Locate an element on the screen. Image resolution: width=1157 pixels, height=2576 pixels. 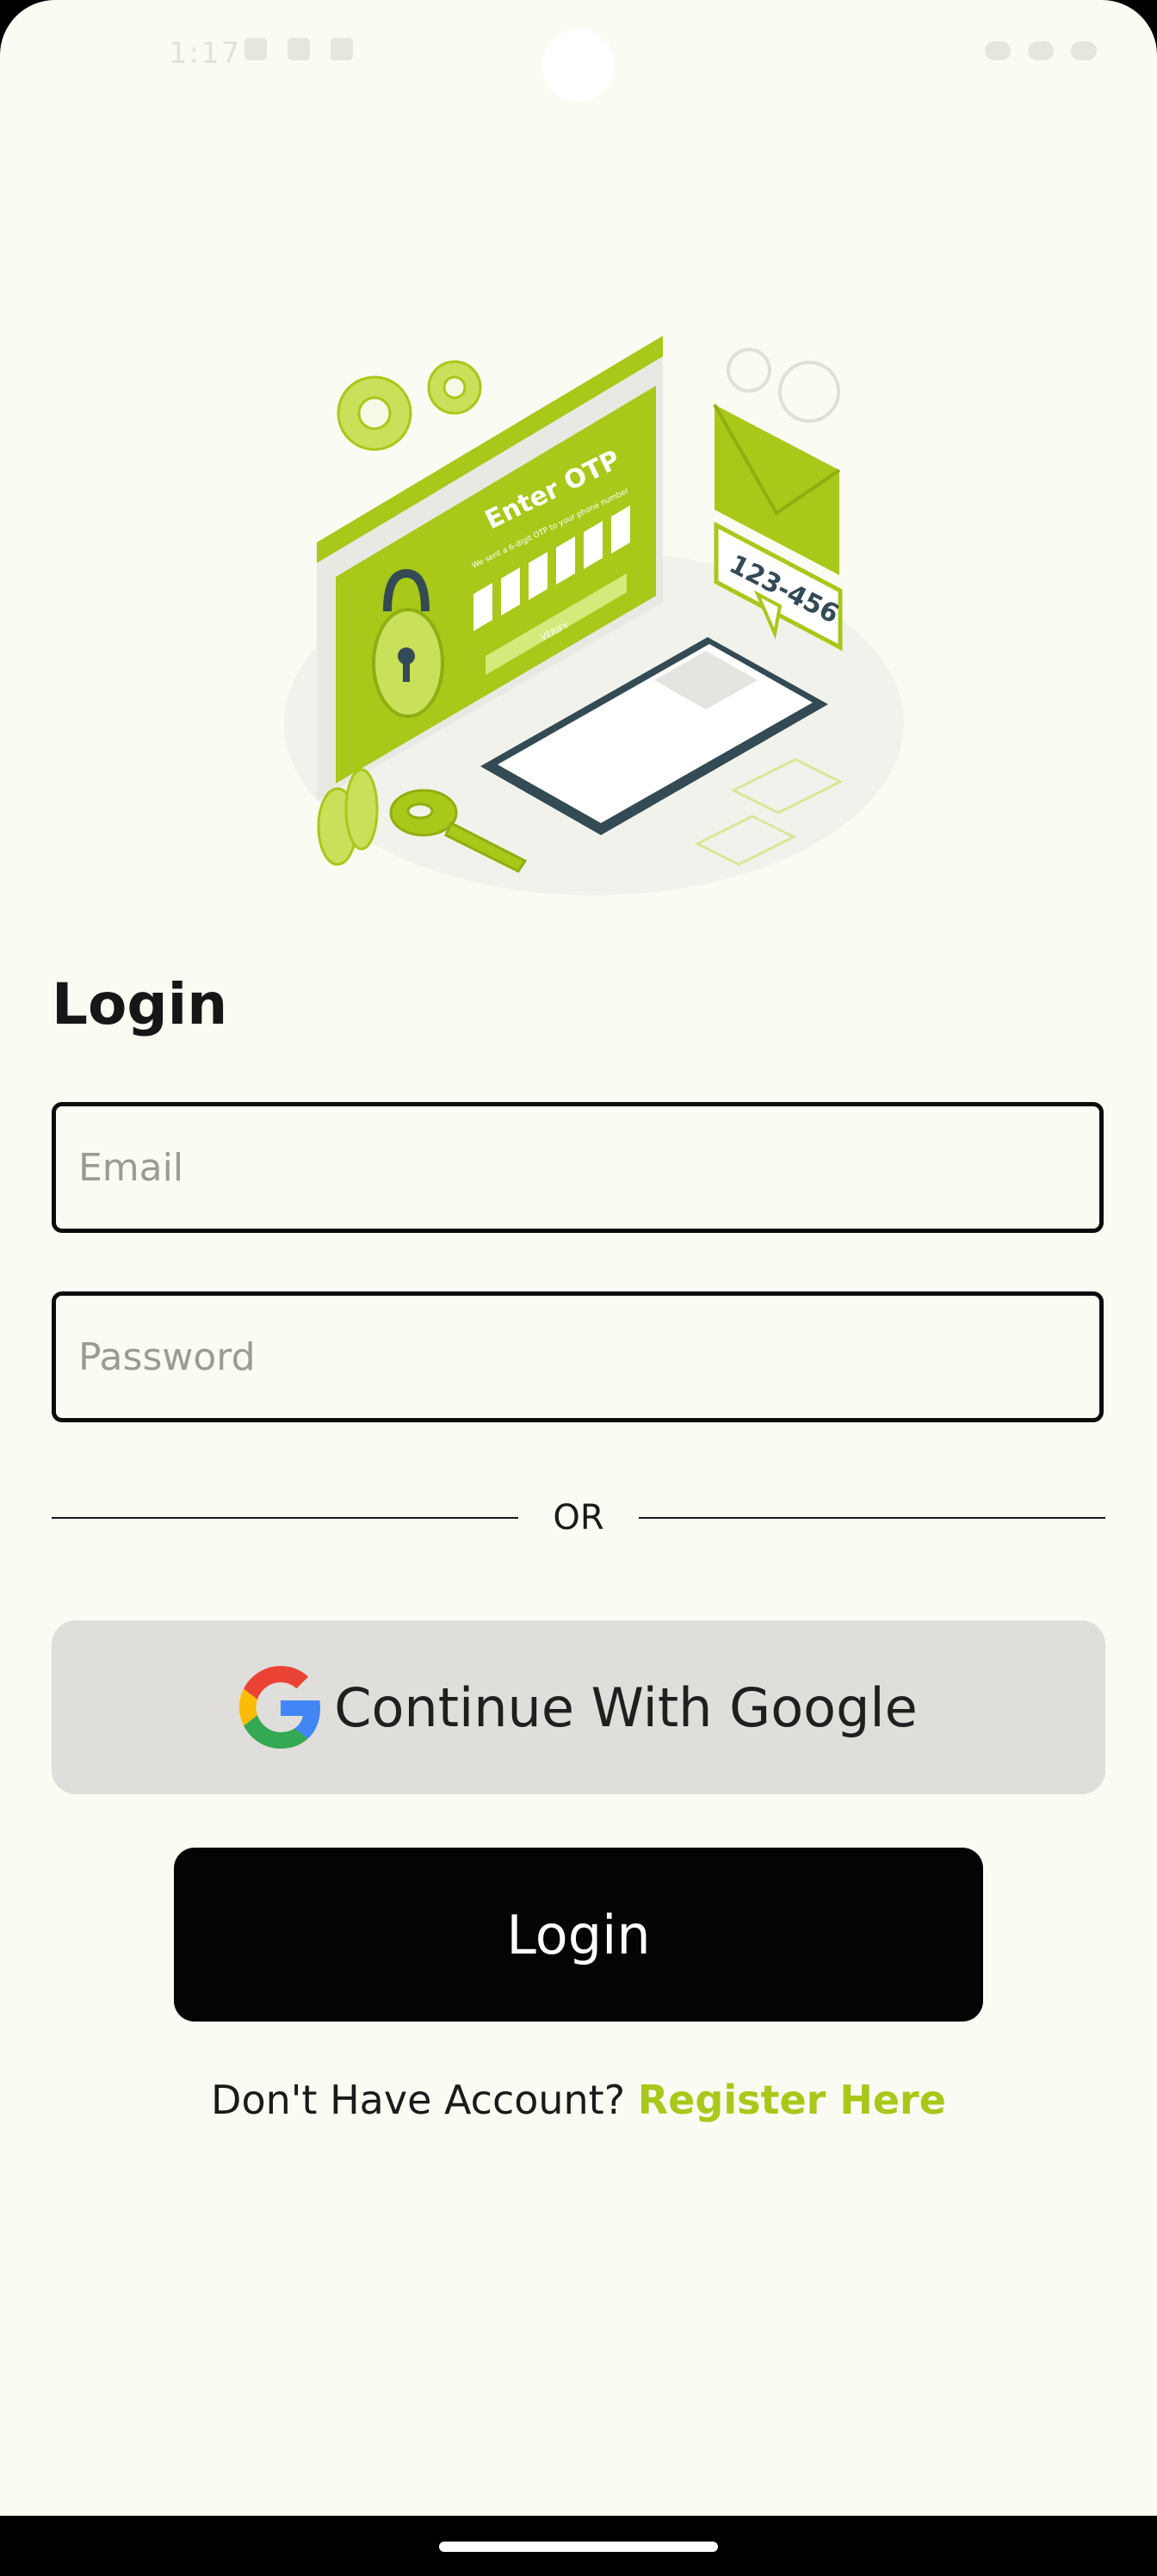
google-button-label: Continue With Google is located at coordinates (626, 1707).